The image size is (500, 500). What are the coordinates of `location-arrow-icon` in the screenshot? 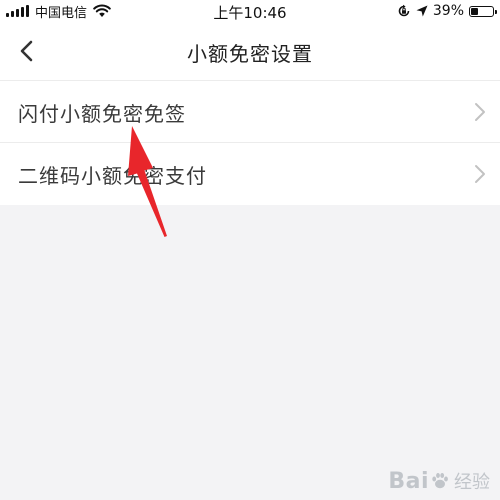 It's located at (422, 11).